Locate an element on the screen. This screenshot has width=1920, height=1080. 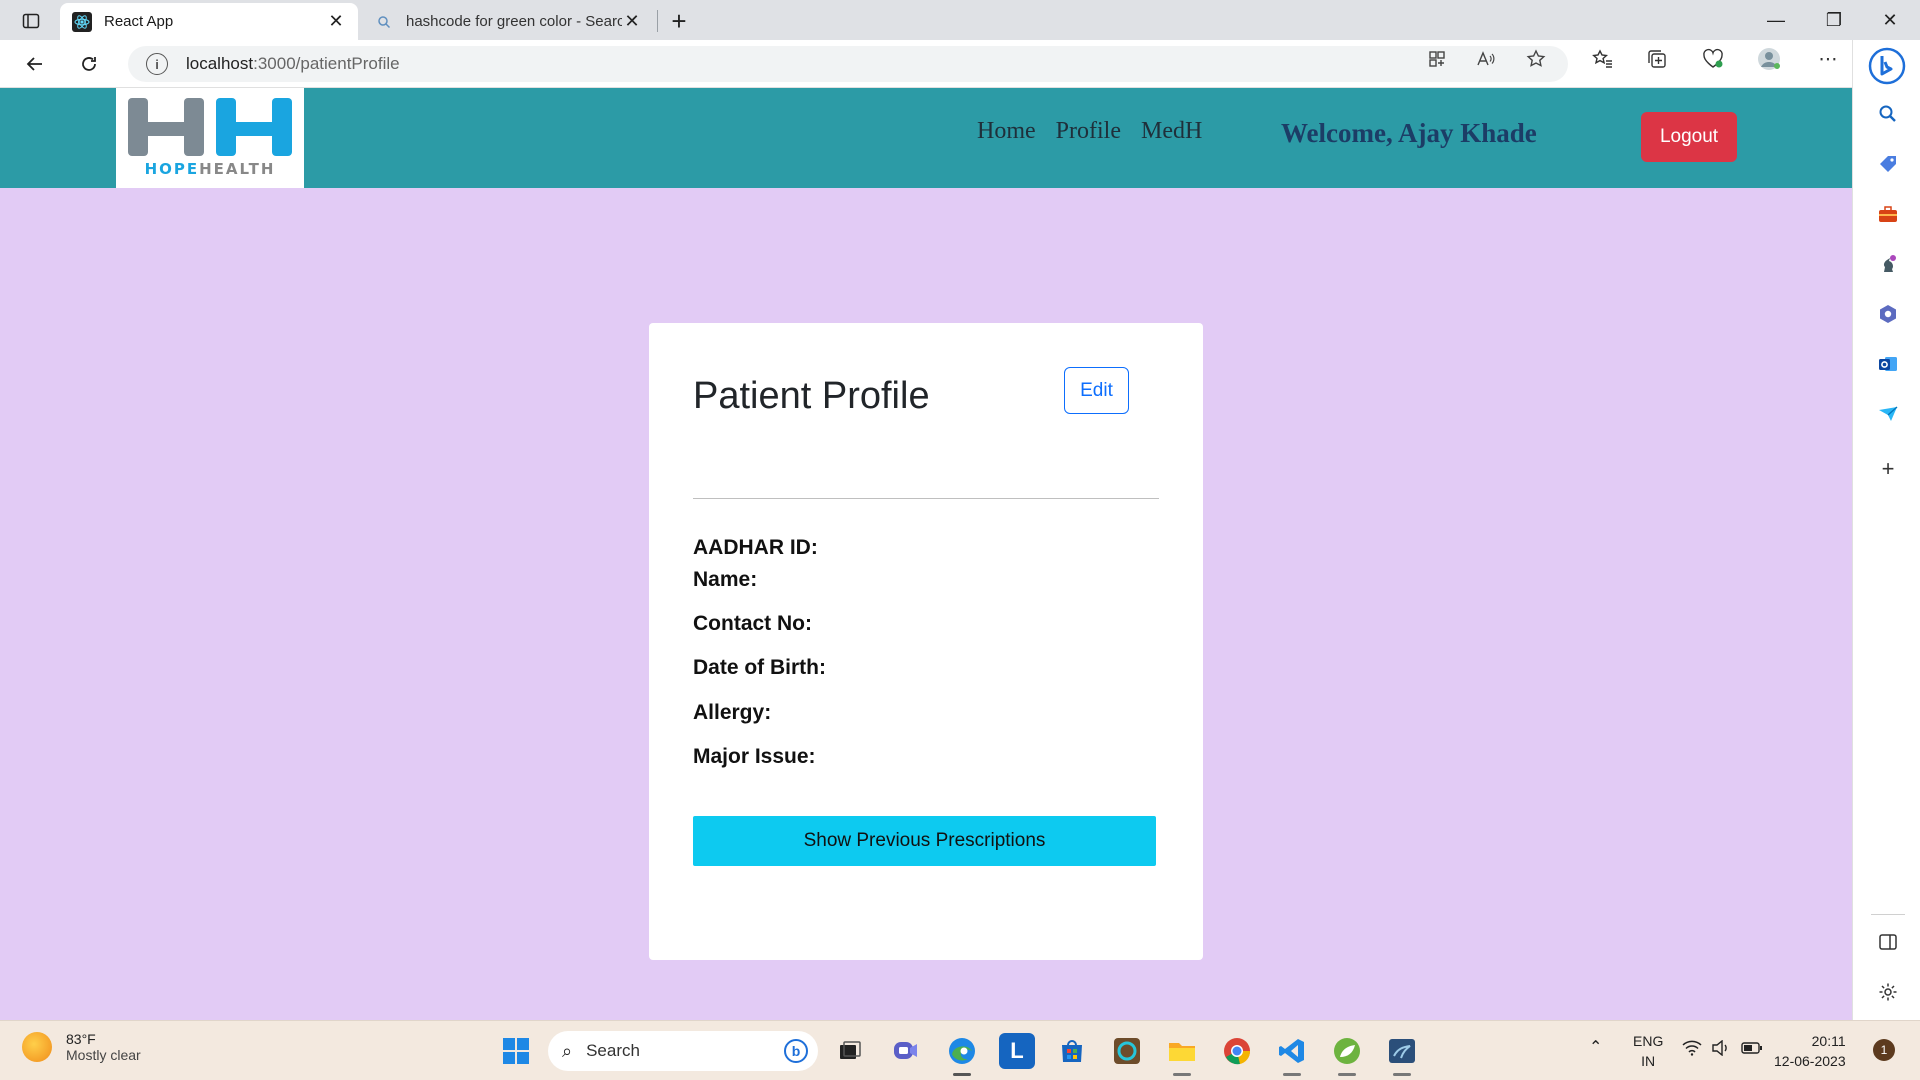
field-allergy: Allergy: is located at coordinates (732, 712).